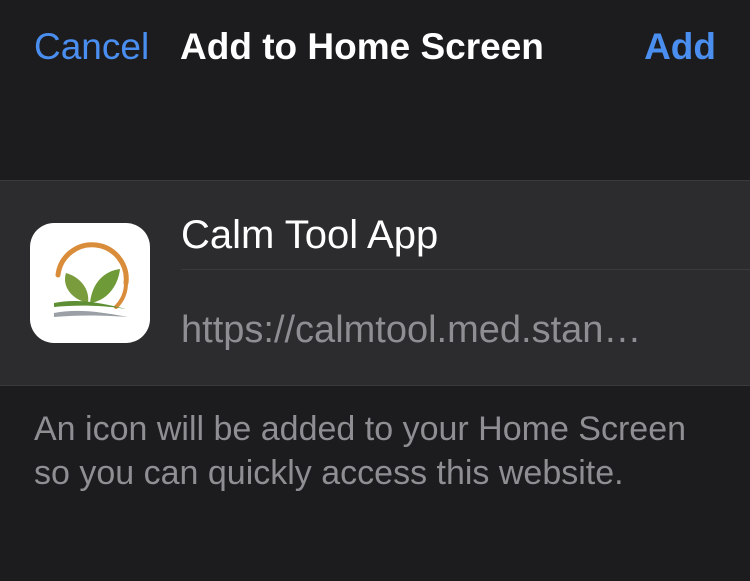 Image resolution: width=750 pixels, height=581 pixels. I want to click on cancel-button: Cancel, so click(91, 47).